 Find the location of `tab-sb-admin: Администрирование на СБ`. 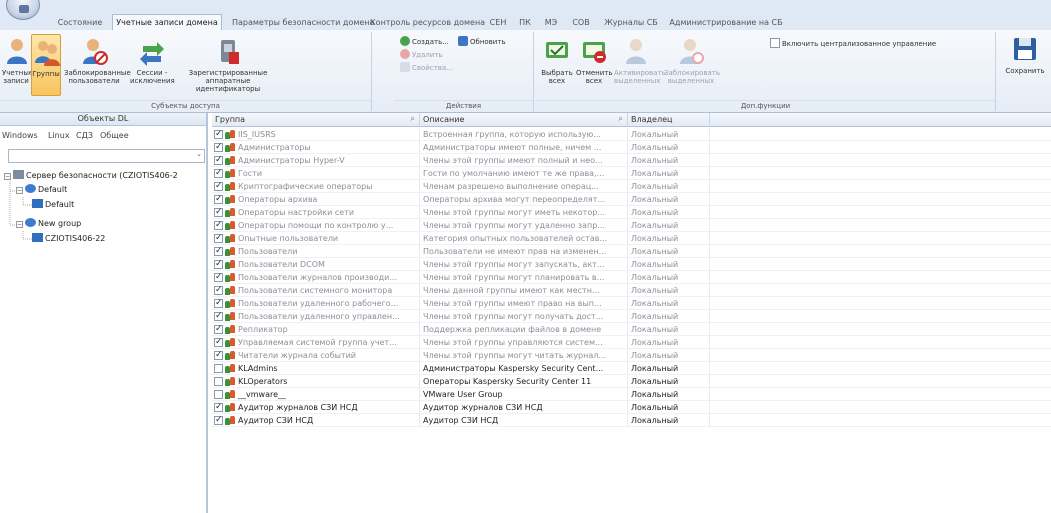

tab-sb-admin: Администрирование на СБ is located at coordinates (726, 23).